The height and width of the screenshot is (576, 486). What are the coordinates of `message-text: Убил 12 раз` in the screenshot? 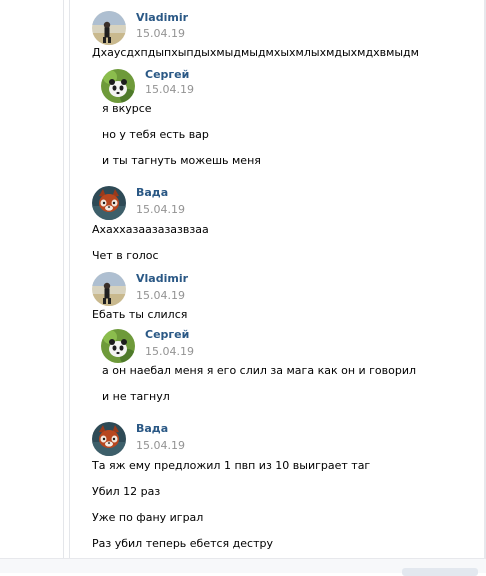 It's located at (126, 491).